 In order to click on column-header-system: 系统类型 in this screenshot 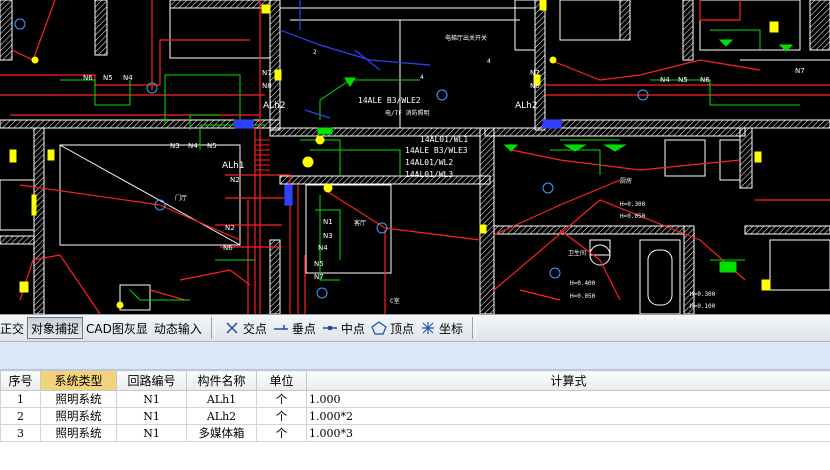, I will do `click(78, 380)`.